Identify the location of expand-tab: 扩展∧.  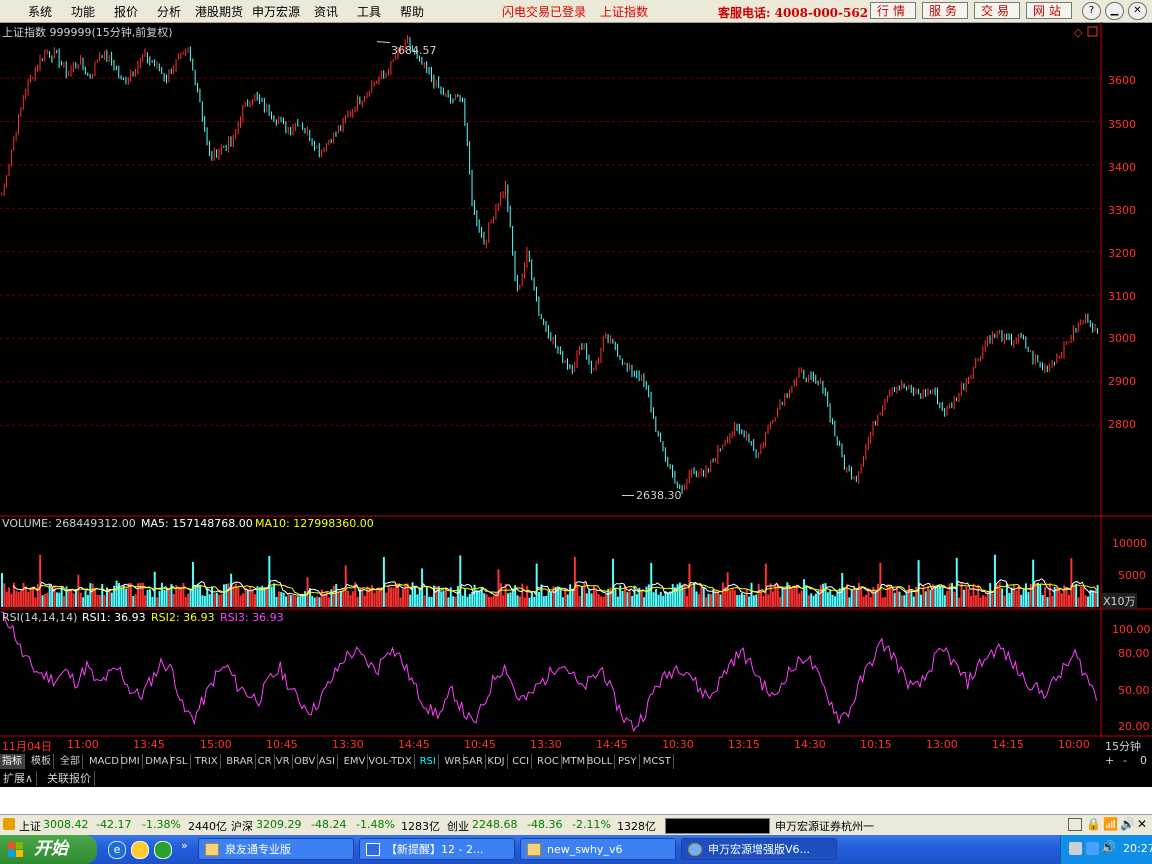
(19, 778).